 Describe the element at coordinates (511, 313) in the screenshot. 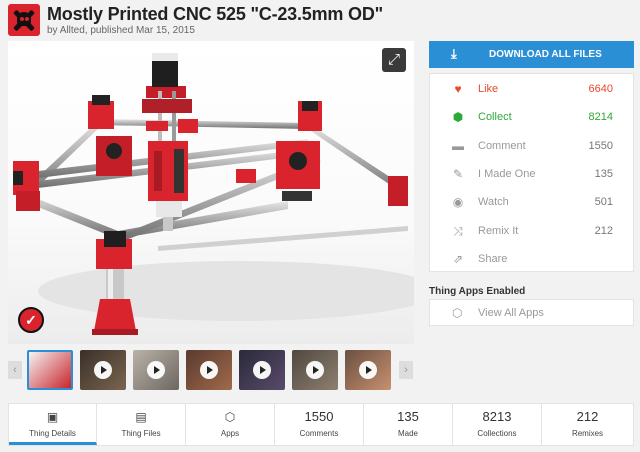

I see `view-all-apps-label: View All Apps` at that location.